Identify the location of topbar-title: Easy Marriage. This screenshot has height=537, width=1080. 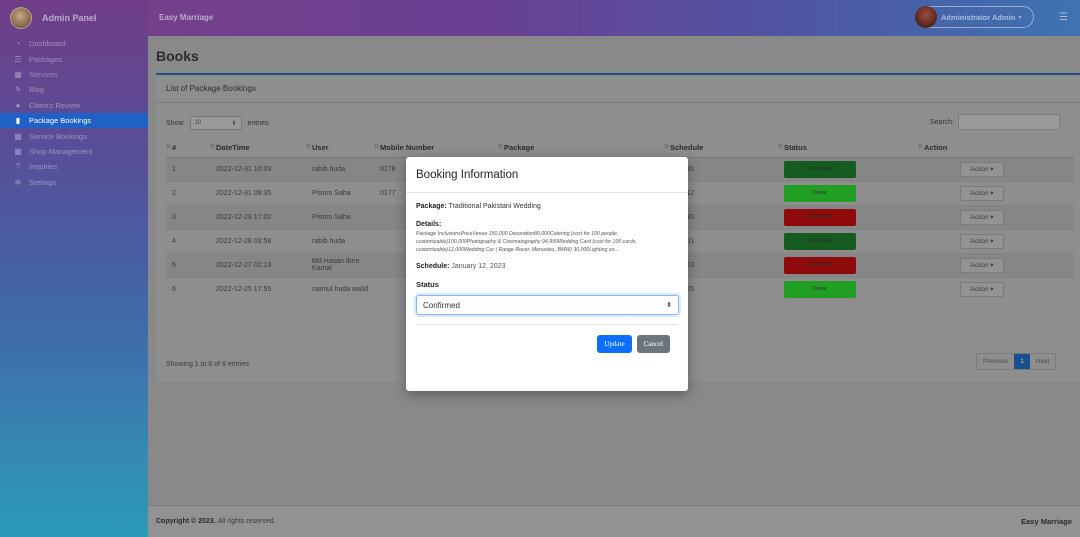
(186, 17).